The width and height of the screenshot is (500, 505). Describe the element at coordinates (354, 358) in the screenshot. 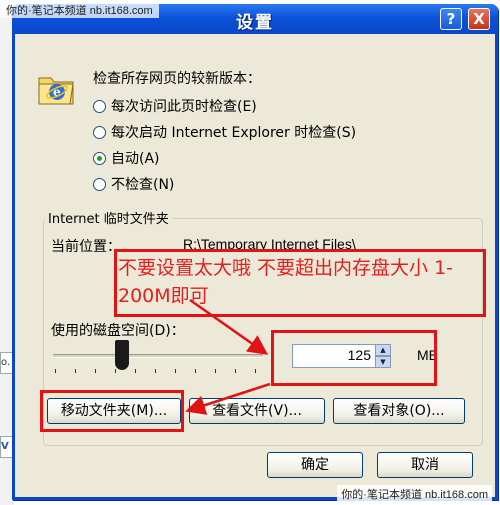

I see `annotation-highlight-size` at that location.